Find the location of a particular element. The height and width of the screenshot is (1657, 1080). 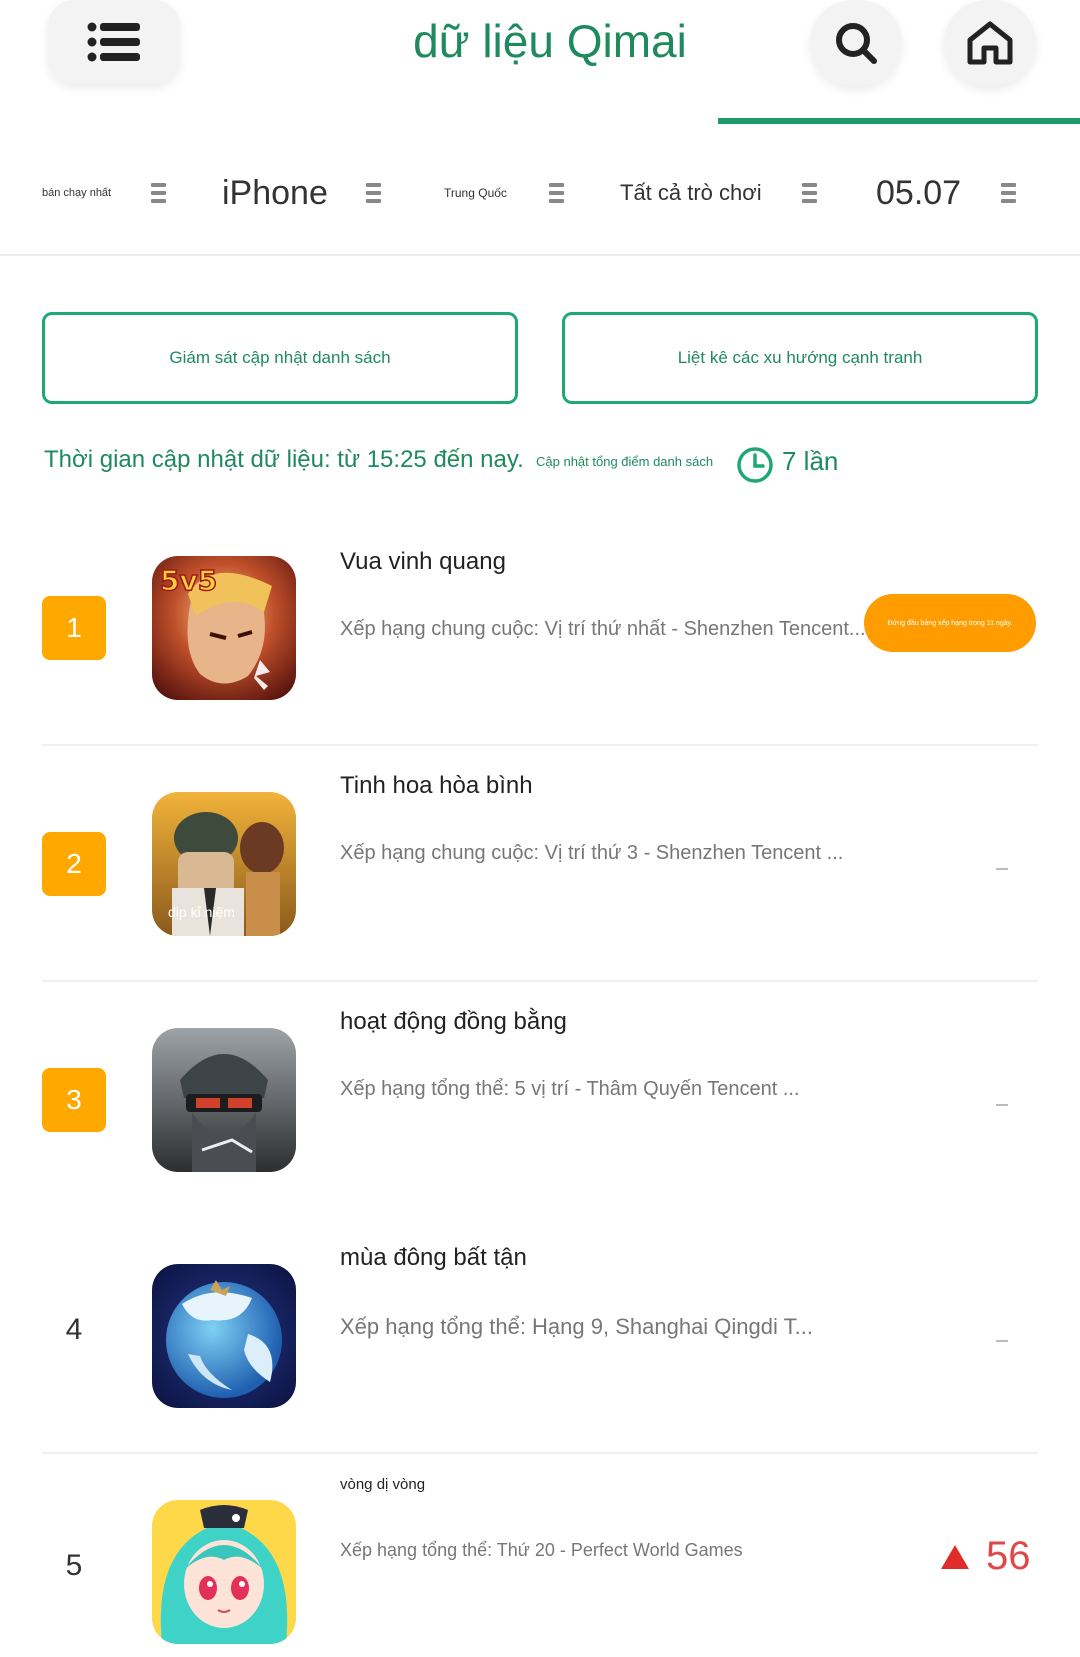

filter-device: iPhone is located at coordinates (301, 193).